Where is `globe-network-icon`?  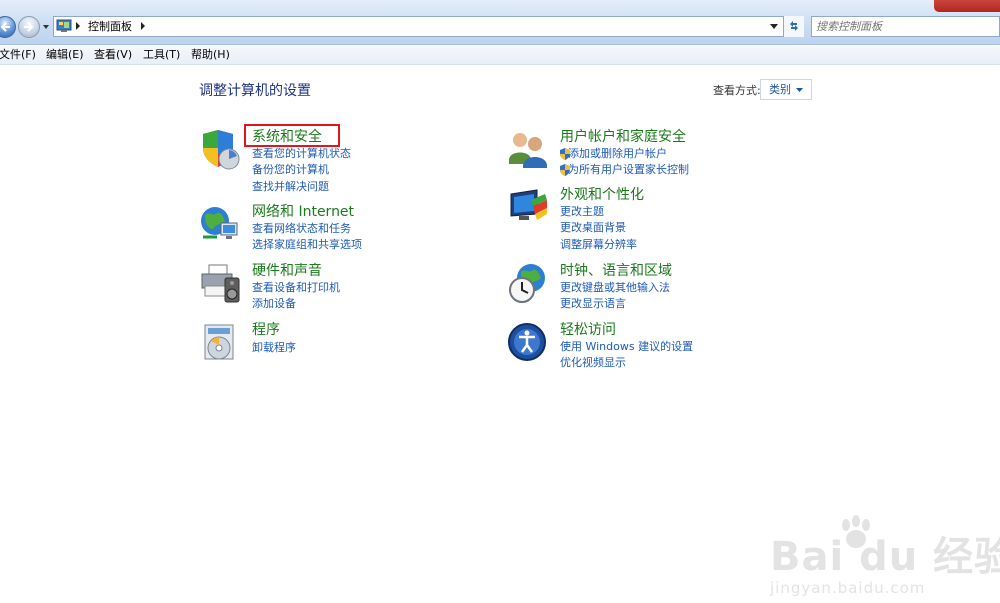 globe-network-icon is located at coordinates (219, 223).